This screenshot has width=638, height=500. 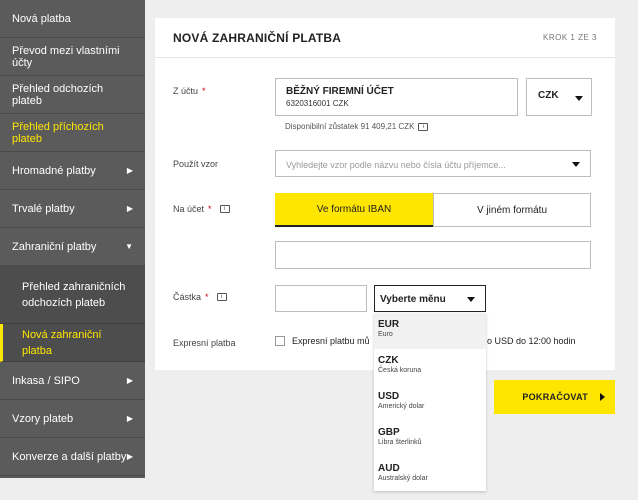 What do you see at coordinates (430, 331) in the screenshot?
I see `currency-option-eur: EUR Euro` at bounding box center [430, 331].